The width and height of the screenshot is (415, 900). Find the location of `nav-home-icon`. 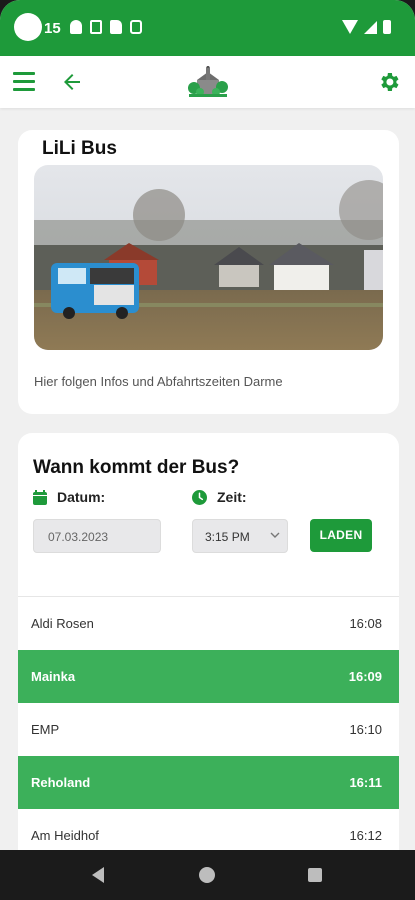

nav-home-icon is located at coordinates (207, 875).